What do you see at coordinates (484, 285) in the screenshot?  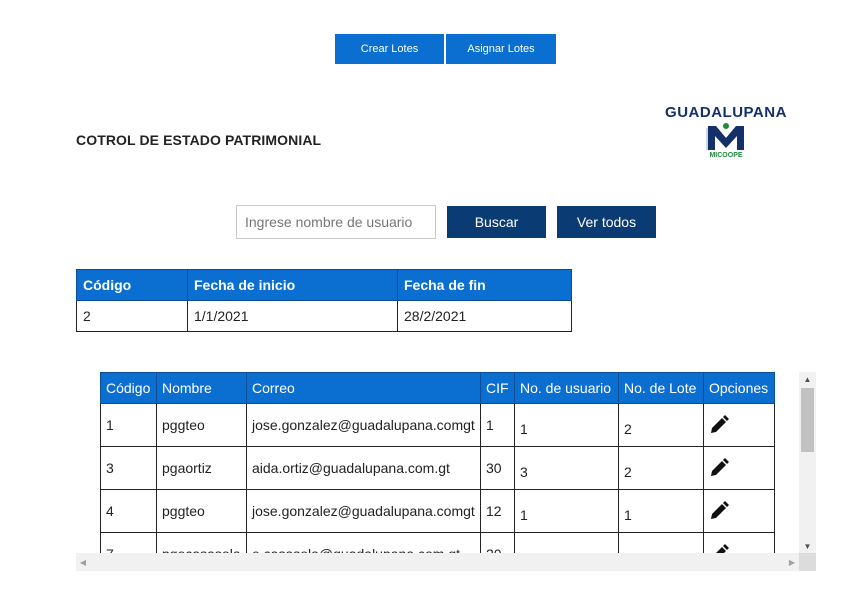 I see `period-col-fin: Fecha de fin` at bounding box center [484, 285].